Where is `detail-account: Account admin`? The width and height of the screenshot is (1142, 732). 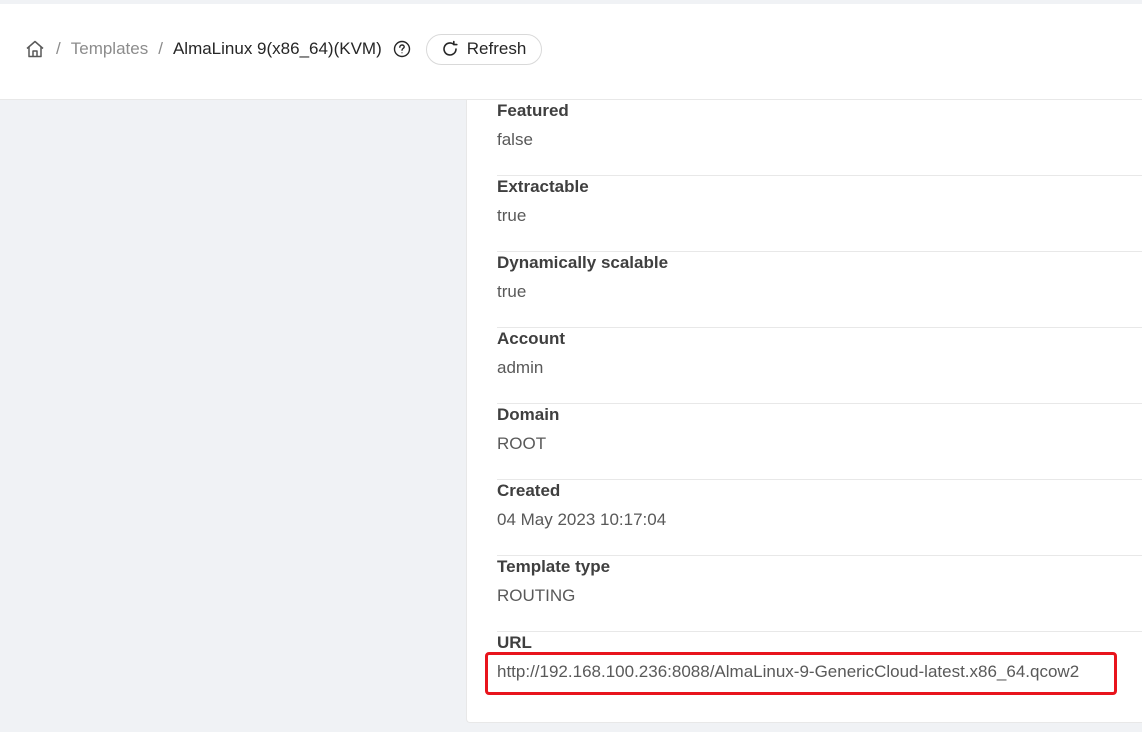
detail-account: Account admin is located at coordinates (819, 366).